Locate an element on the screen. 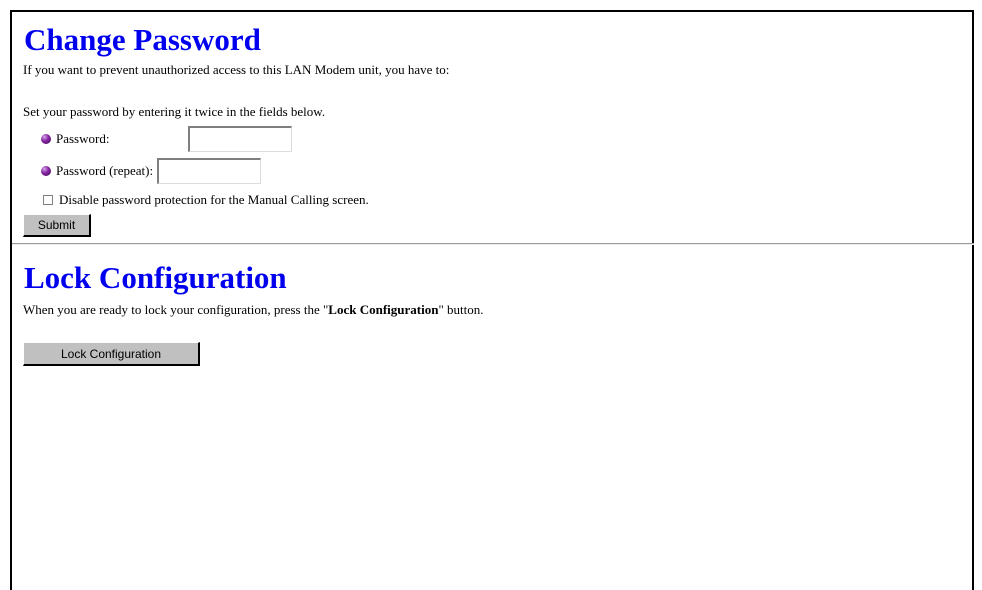  section-divider is located at coordinates (493, 244).